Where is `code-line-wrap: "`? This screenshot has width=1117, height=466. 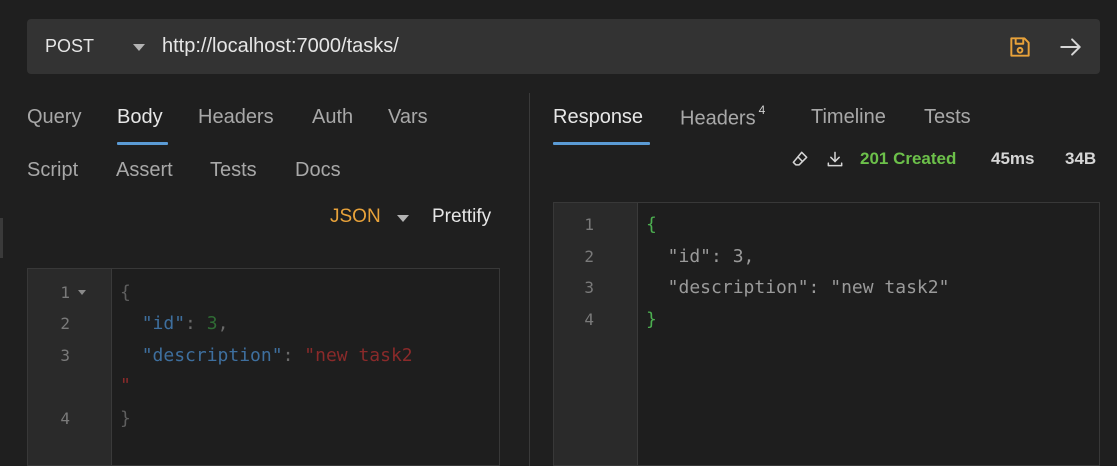 code-line-wrap: " is located at coordinates (125, 385).